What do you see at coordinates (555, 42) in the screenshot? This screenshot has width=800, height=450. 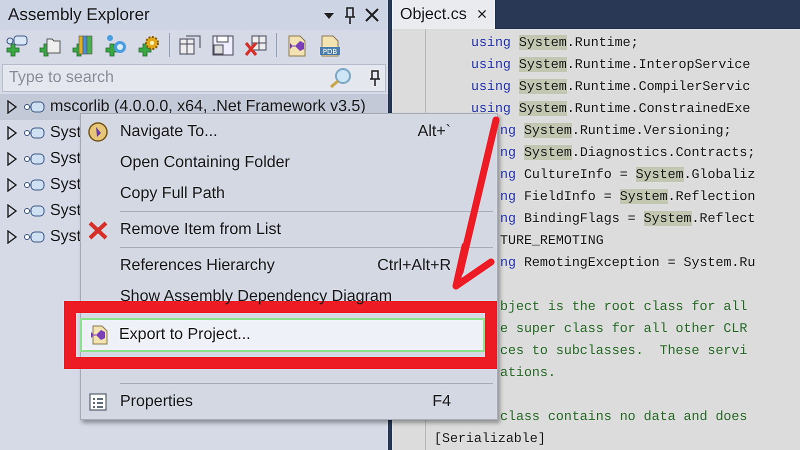 I see `code-line: using System.Runtime;` at bounding box center [555, 42].